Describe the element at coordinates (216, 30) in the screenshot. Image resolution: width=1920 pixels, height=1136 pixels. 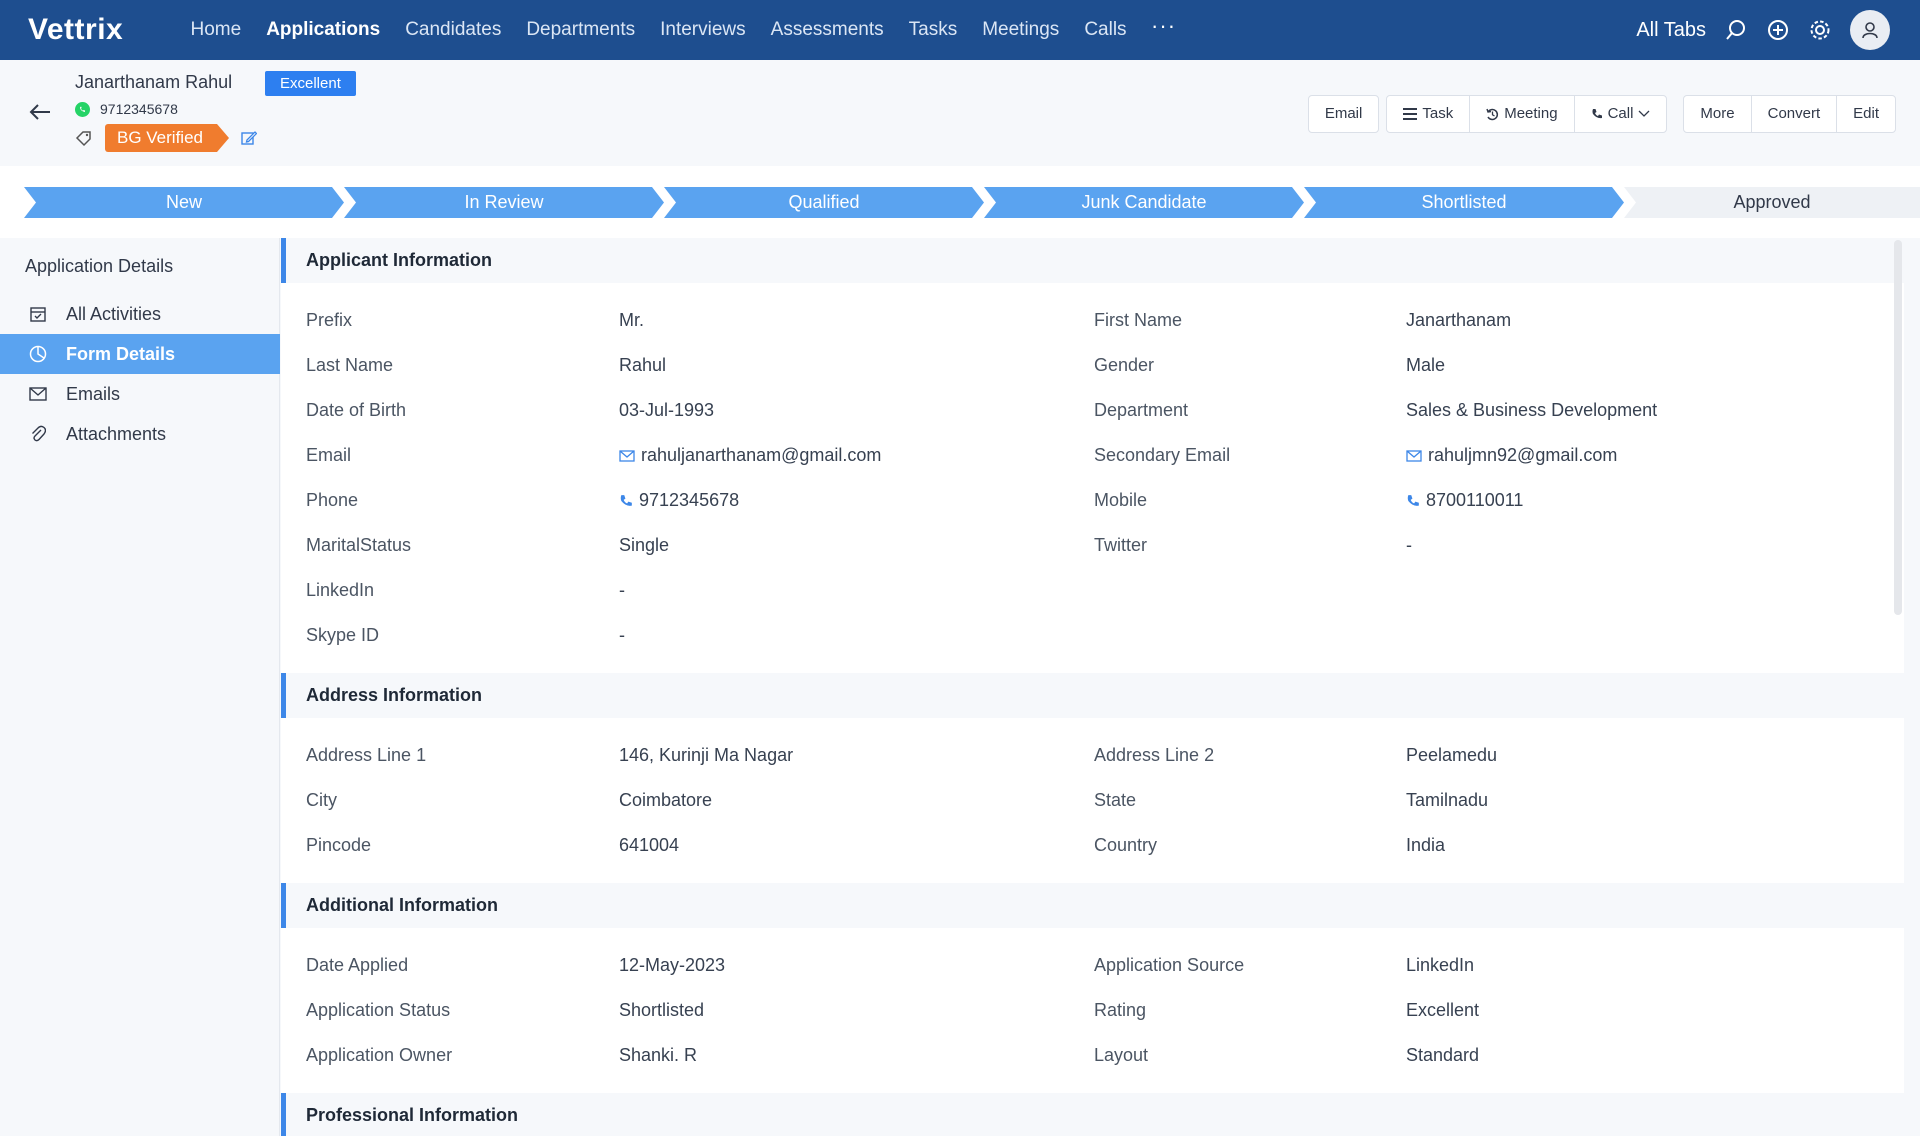
I see `nav-item-home: Home` at that location.